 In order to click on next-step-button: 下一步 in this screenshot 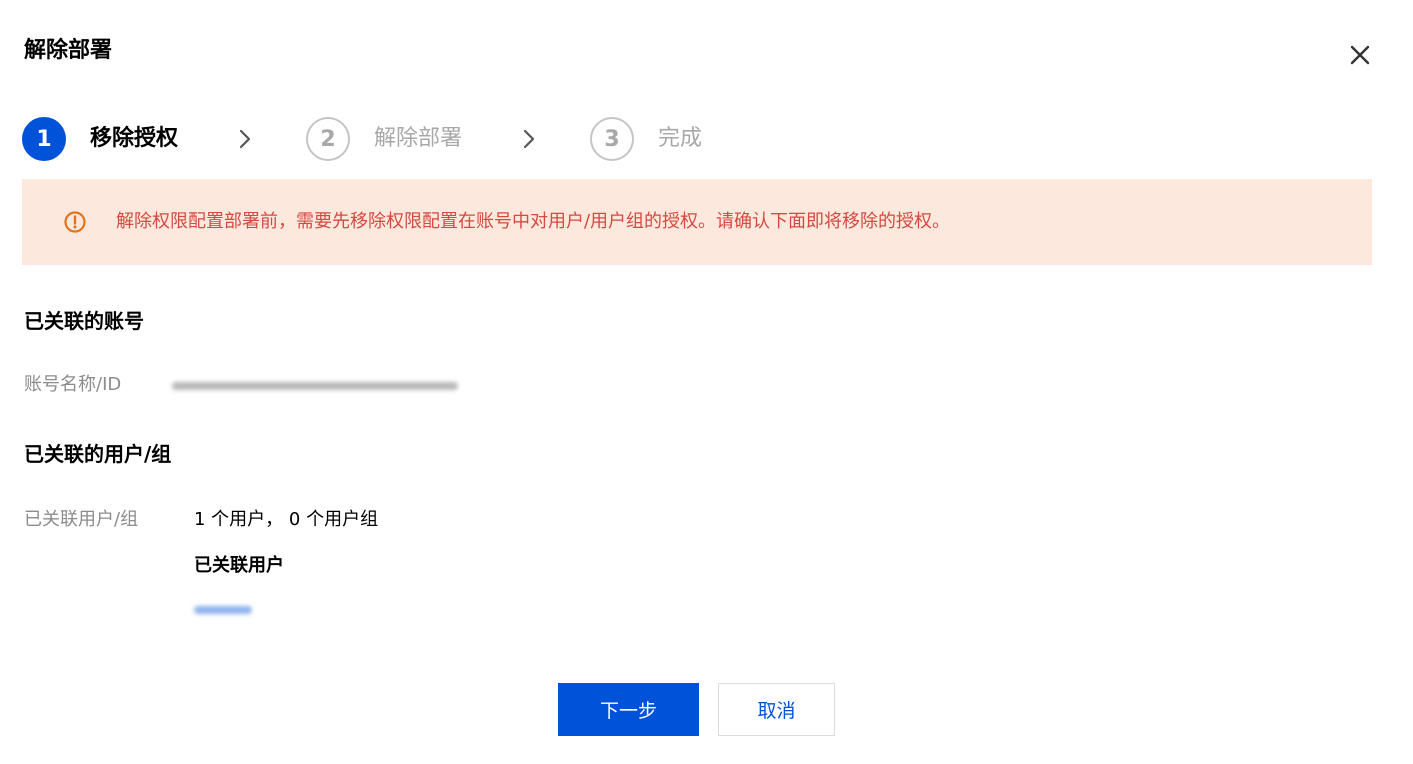, I will do `click(628, 709)`.